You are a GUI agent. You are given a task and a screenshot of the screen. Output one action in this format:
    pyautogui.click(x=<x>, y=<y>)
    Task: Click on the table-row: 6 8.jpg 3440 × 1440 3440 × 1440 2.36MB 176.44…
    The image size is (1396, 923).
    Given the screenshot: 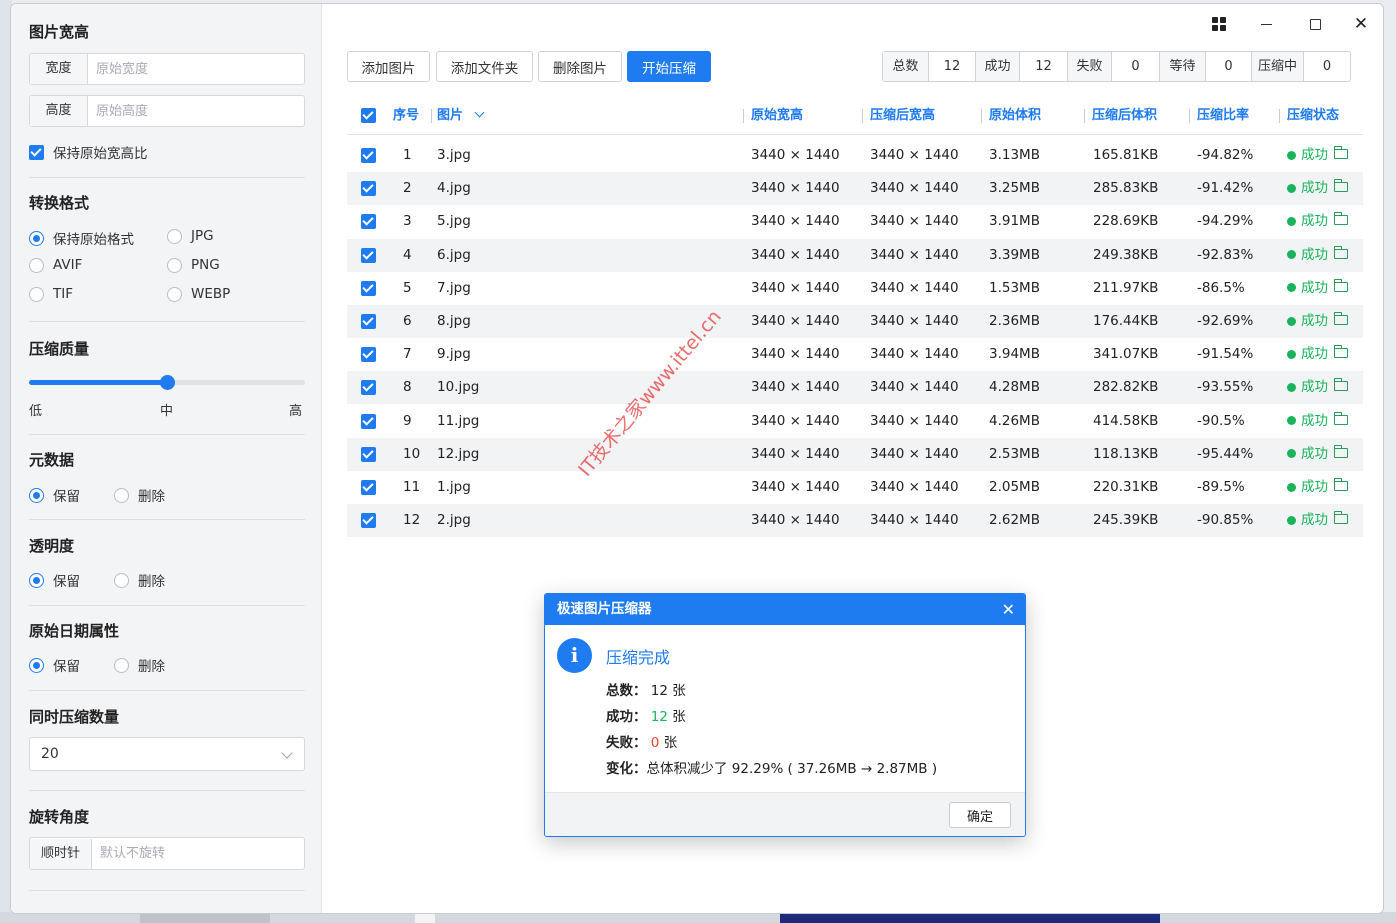 What is the action you would take?
    pyautogui.click(x=855, y=321)
    